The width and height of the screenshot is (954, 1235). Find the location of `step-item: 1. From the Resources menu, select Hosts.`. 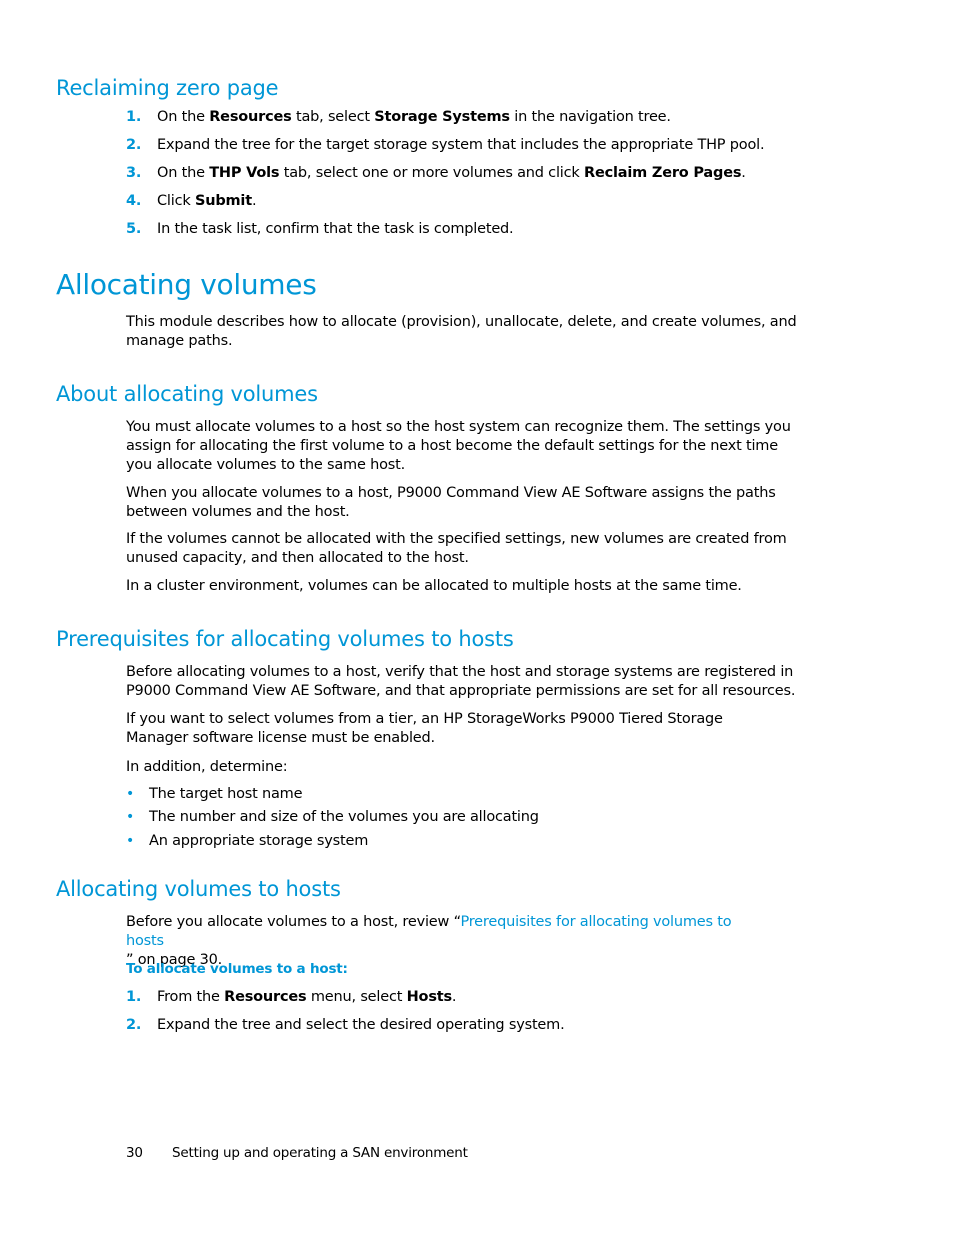

step-item: 1. From the Resources menu, select Hosts. is located at coordinates (291, 997).